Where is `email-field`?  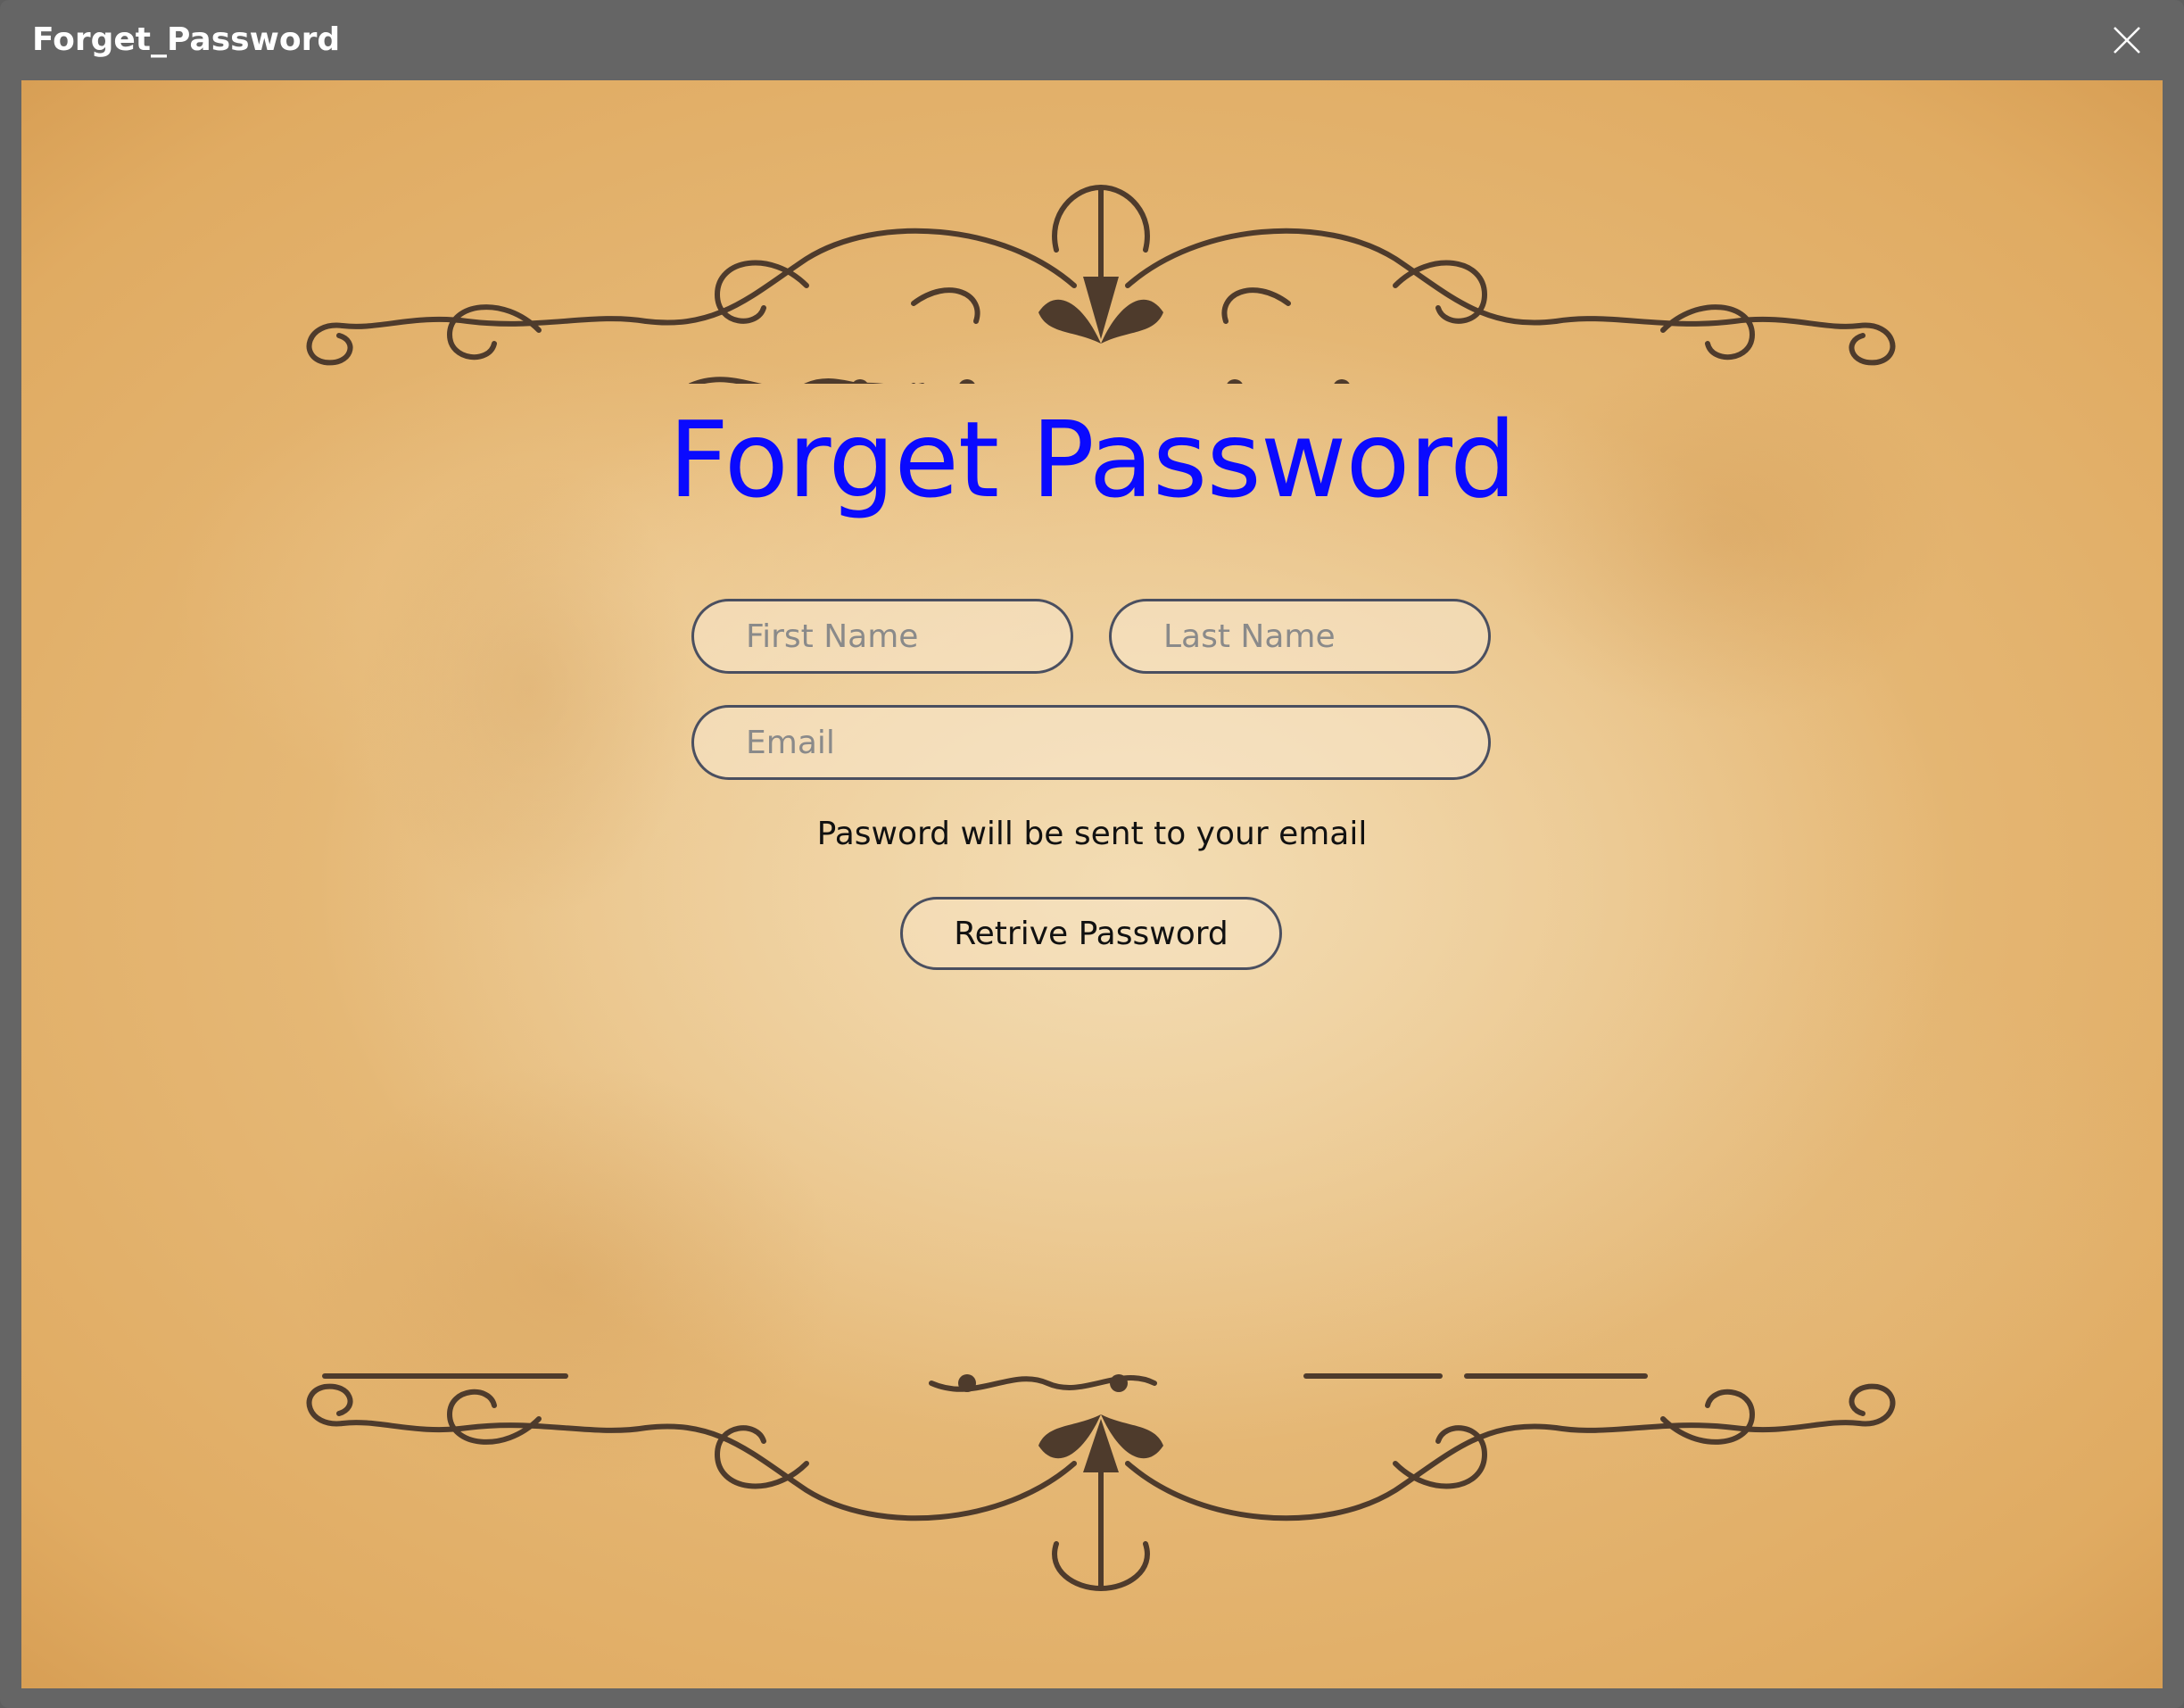 email-field is located at coordinates (1091, 742).